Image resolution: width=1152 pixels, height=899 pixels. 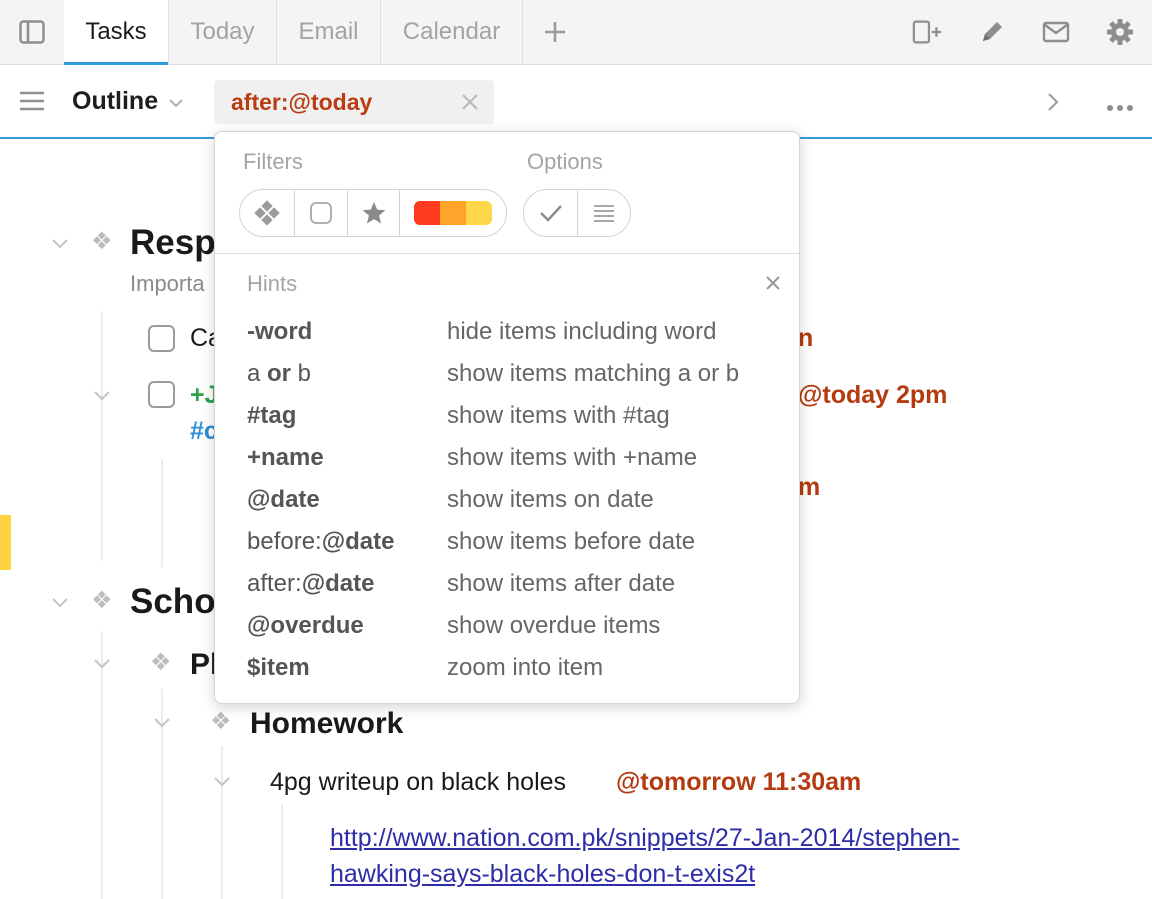 I want to click on focus-marker, so click(x=5, y=542).